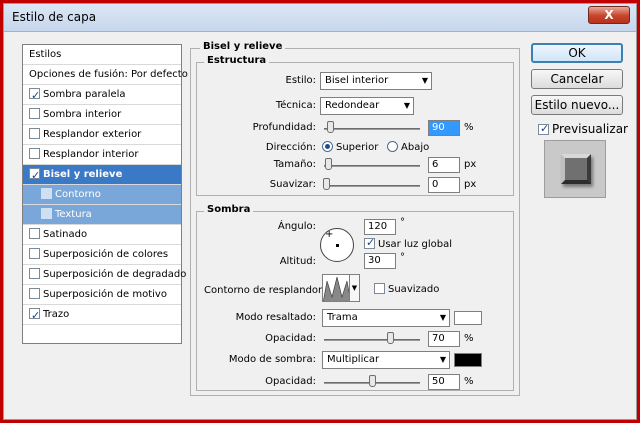 The height and width of the screenshot is (423, 640). Describe the element at coordinates (290, 338) in the screenshot. I see `highlight-opacity-label: Opacidad:` at that location.